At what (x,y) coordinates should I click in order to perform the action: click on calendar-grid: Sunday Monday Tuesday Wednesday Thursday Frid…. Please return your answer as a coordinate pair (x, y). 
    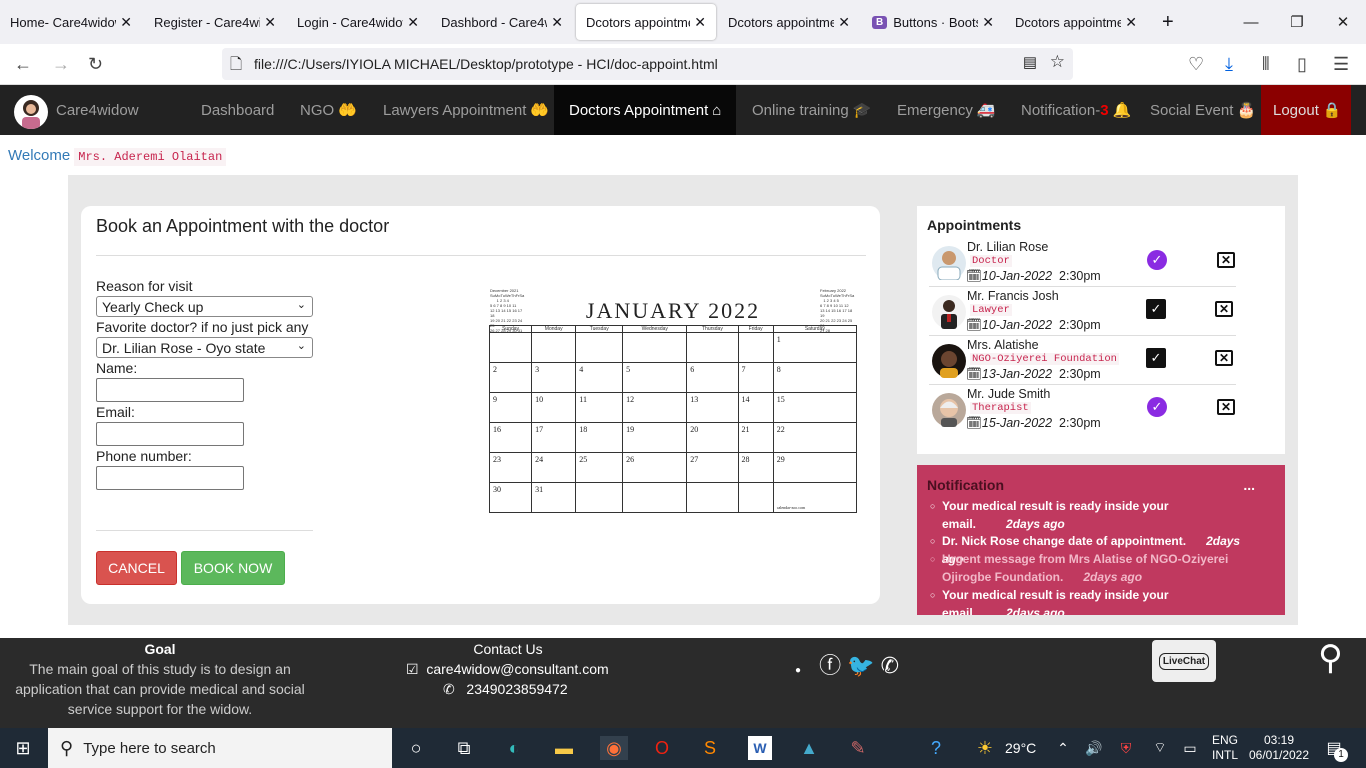
    Looking at the image, I should click on (673, 419).